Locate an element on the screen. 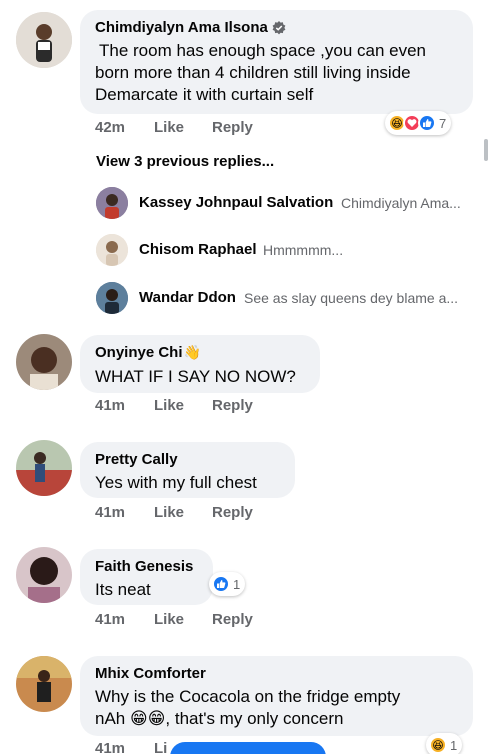 The width and height of the screenshot is (490, 754). reactions-summary: 1 is located at coordinates (227, 584).